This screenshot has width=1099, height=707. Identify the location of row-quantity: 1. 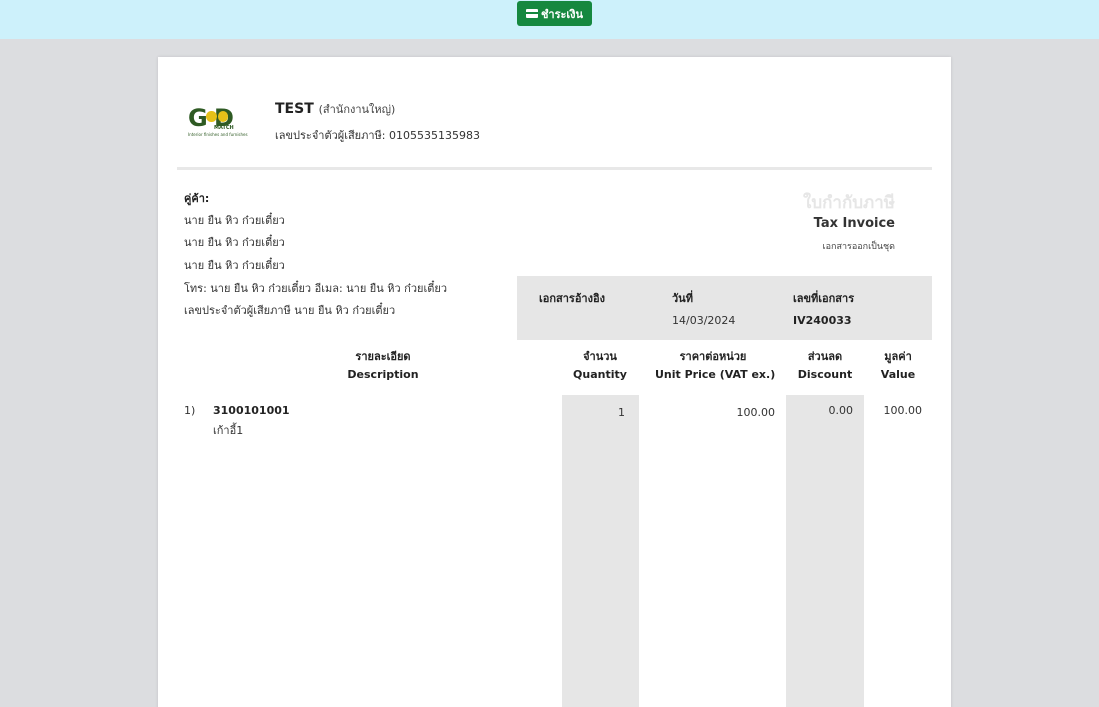
(621, 412).